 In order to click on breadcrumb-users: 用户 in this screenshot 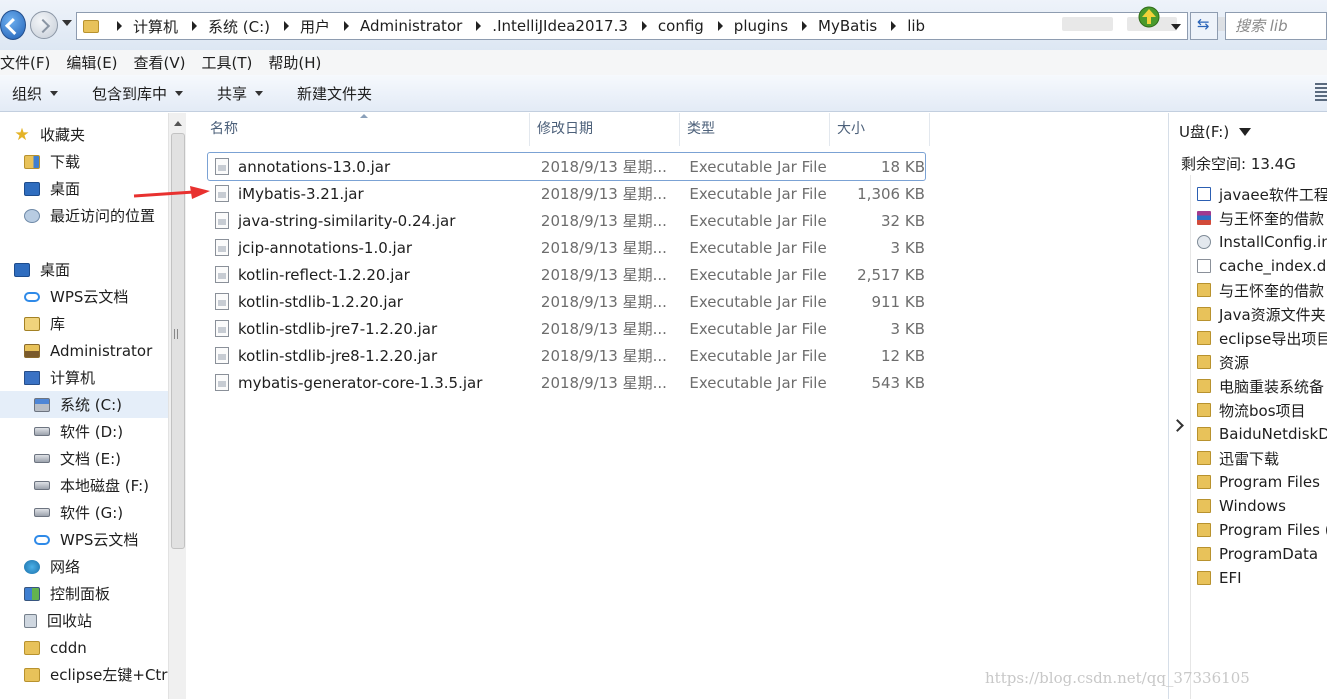, I will do `click(315, 26)`.